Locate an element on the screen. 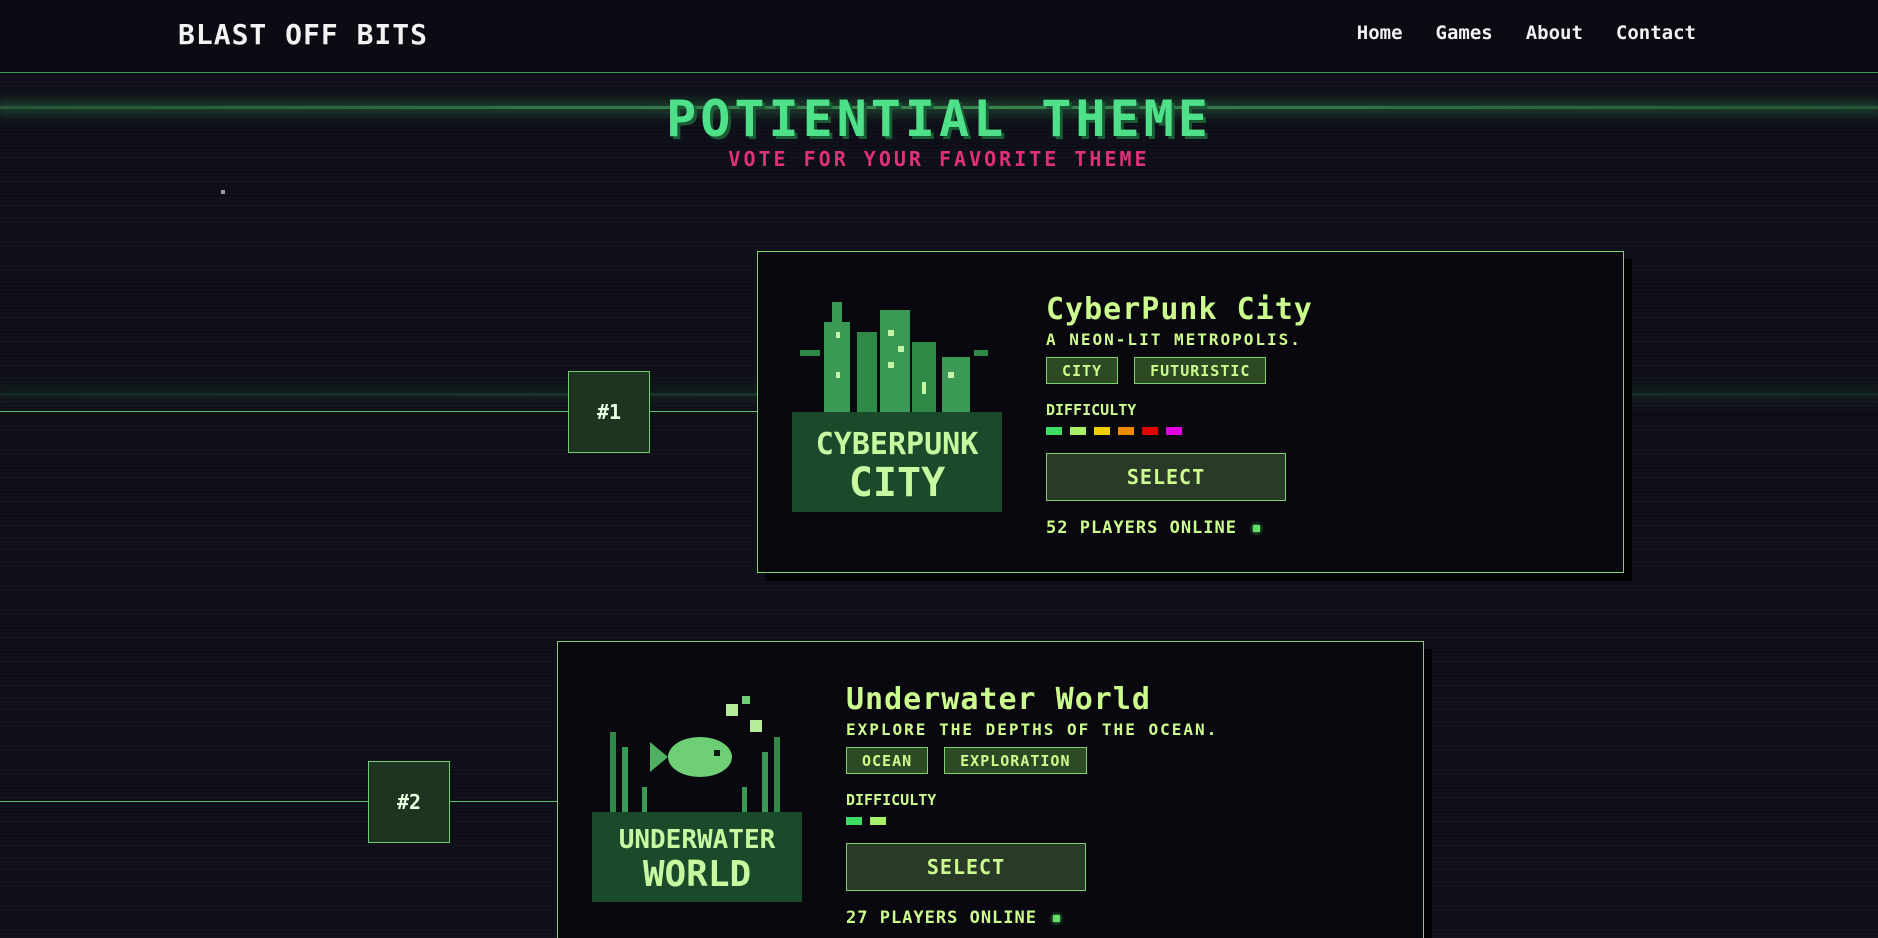 The width and height of the screenshot is (1878, 938). art-title-line-2: CITY is located at coordinates (897, 483).